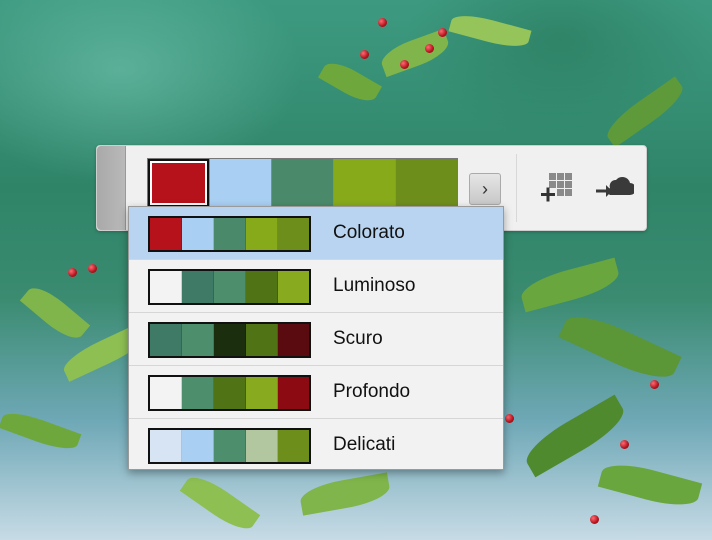  Describe the element at coordinates (358, 338) in the screenshot. I see `menu-item-label: Scuro` at that location.